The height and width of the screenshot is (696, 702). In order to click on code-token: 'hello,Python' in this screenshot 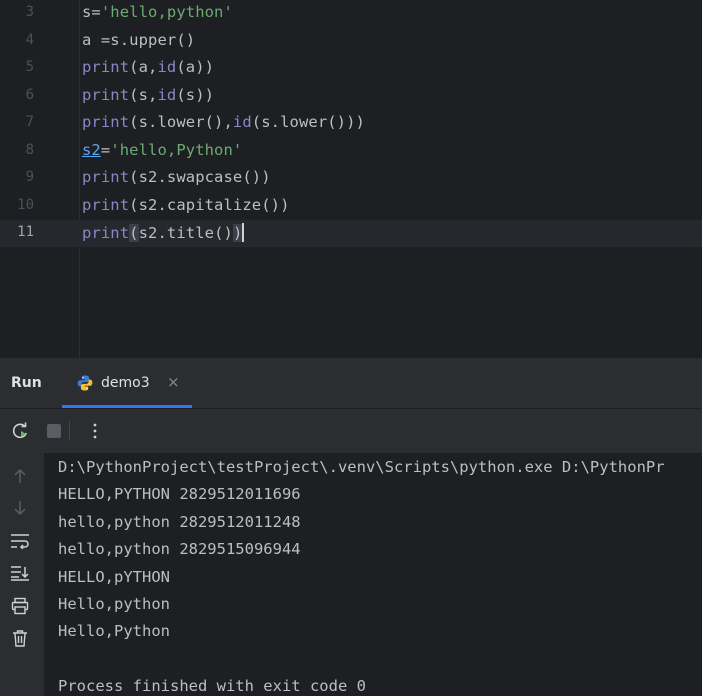, I will do `click(176, 149)`.